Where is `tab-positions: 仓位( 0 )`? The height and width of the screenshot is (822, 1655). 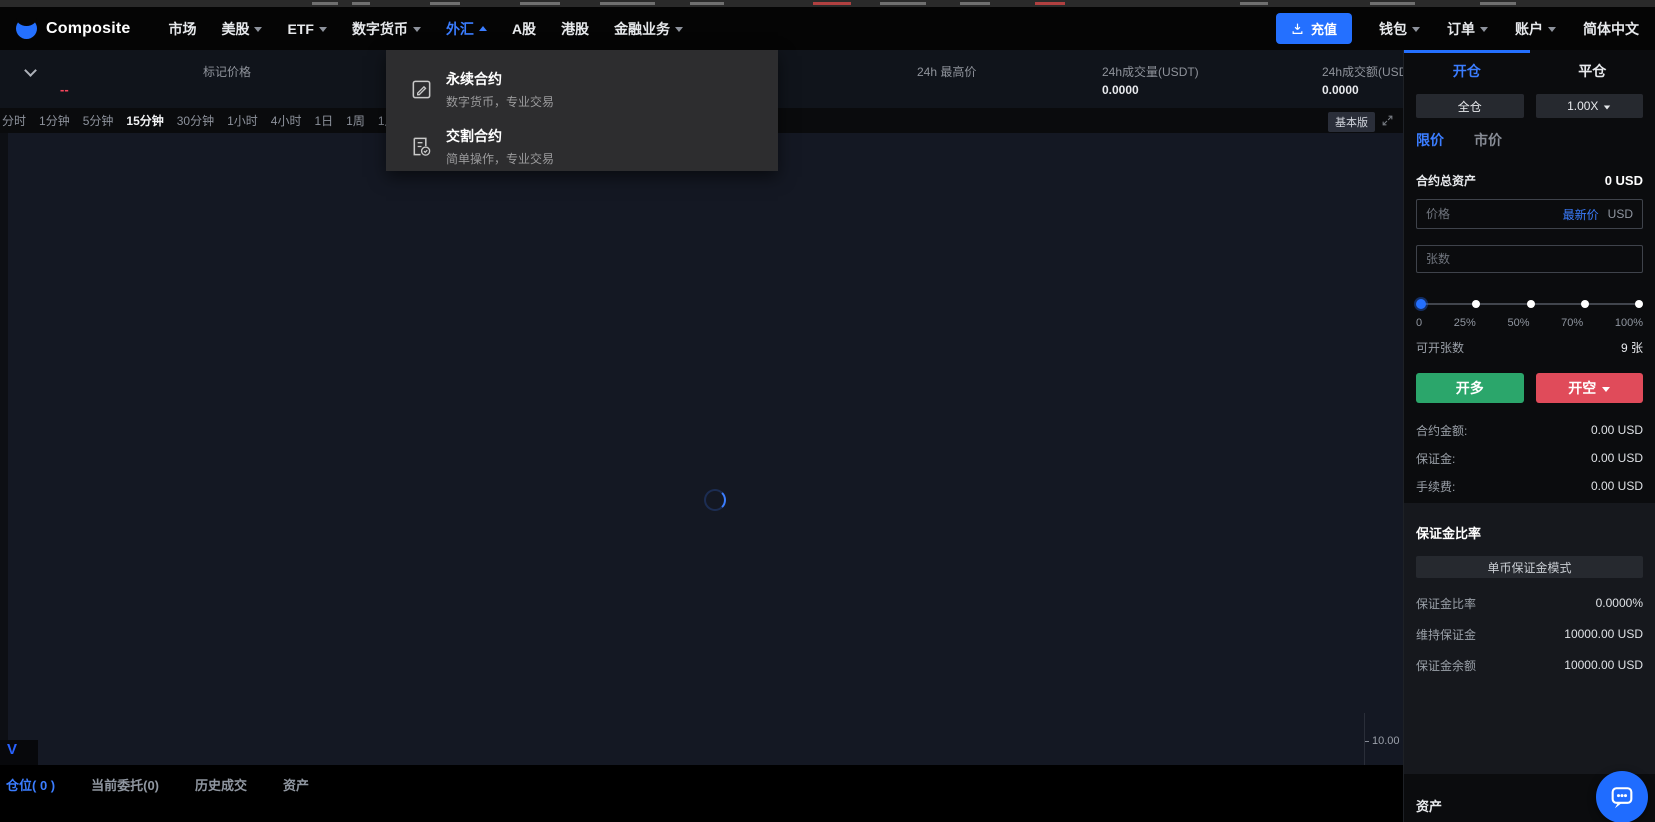 tab-positions: 仓位( 0 ) is located at coordinates (30, 784).